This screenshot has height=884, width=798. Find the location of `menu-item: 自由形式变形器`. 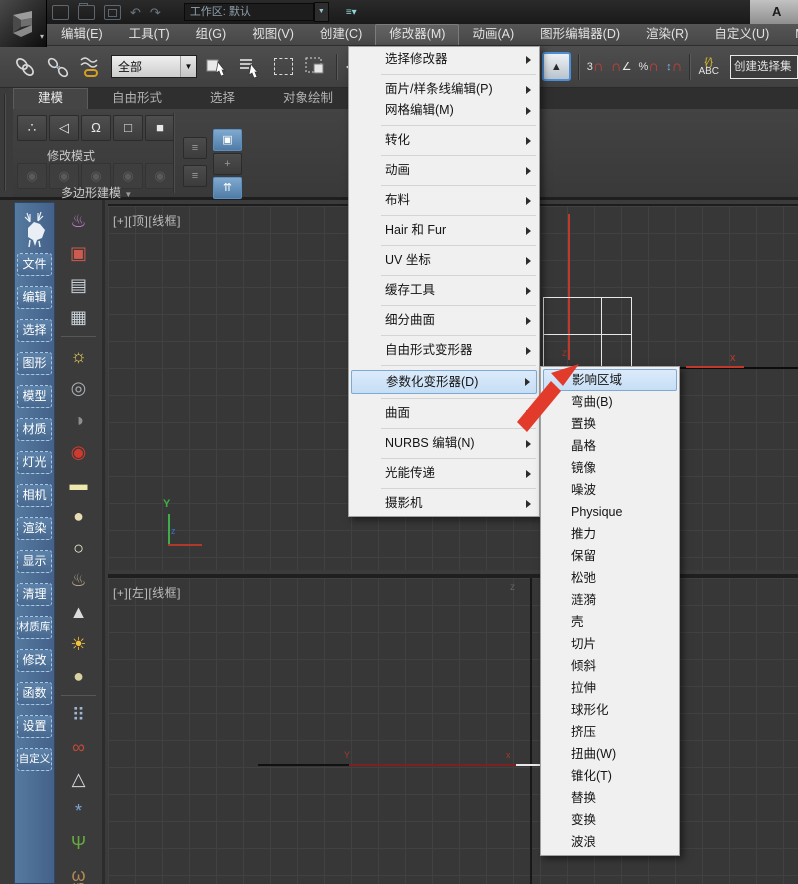

menu-item: 自由形式变形器 is located at coordinates (444, 350).